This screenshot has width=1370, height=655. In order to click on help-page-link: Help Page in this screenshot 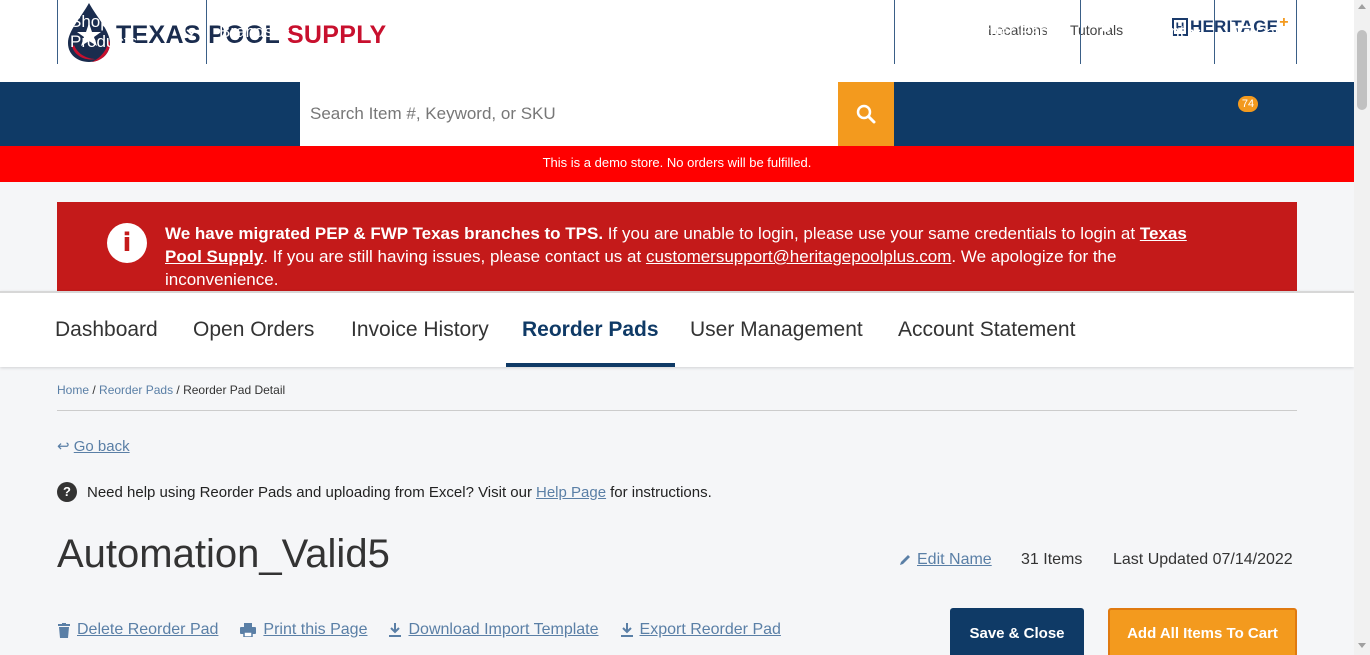, I will do `click(571, 492)`.